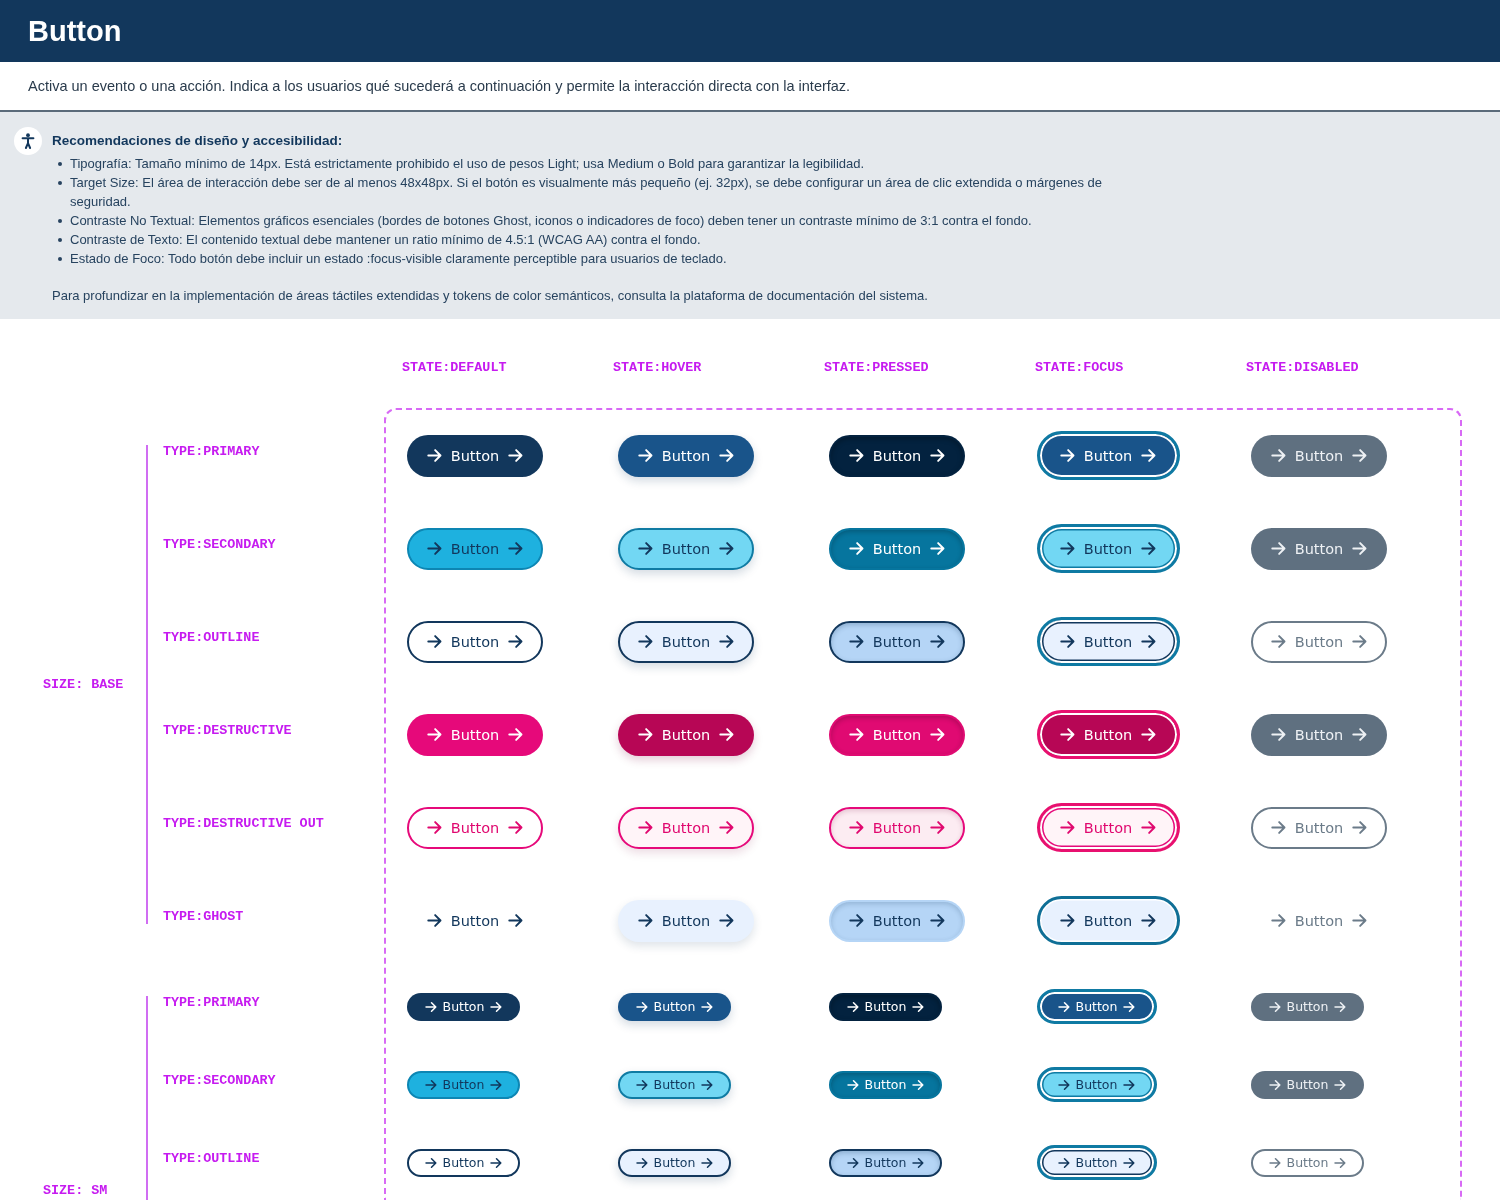 Image resolution: width=1500 pixels, height=1200 pixels. I want to click on description-text: Activa un evento o una acción. Indica a los usuarios qué sucederá a continuación y permite la interacción directa con la interfaz., so click(439, 86).